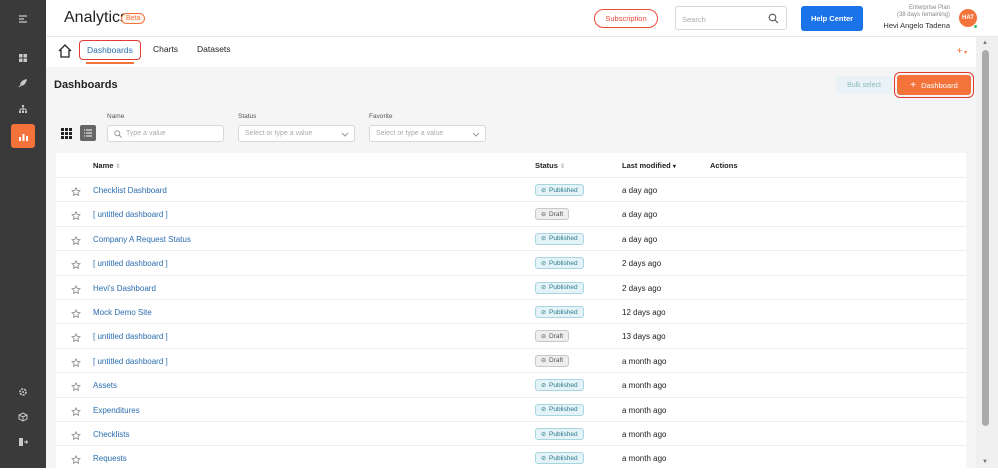 The image size is (998, 473). I want to click on box-icon, so click(23, 417).